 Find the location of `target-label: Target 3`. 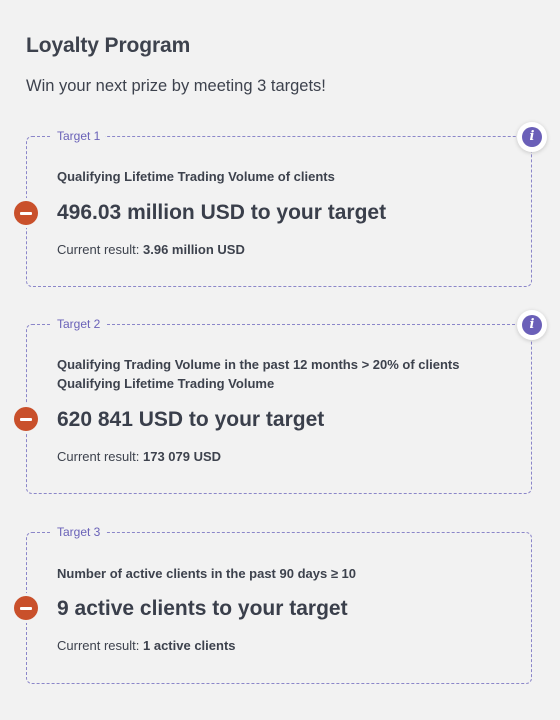

target-label: Target 3 is located at coordinates (79, 532).